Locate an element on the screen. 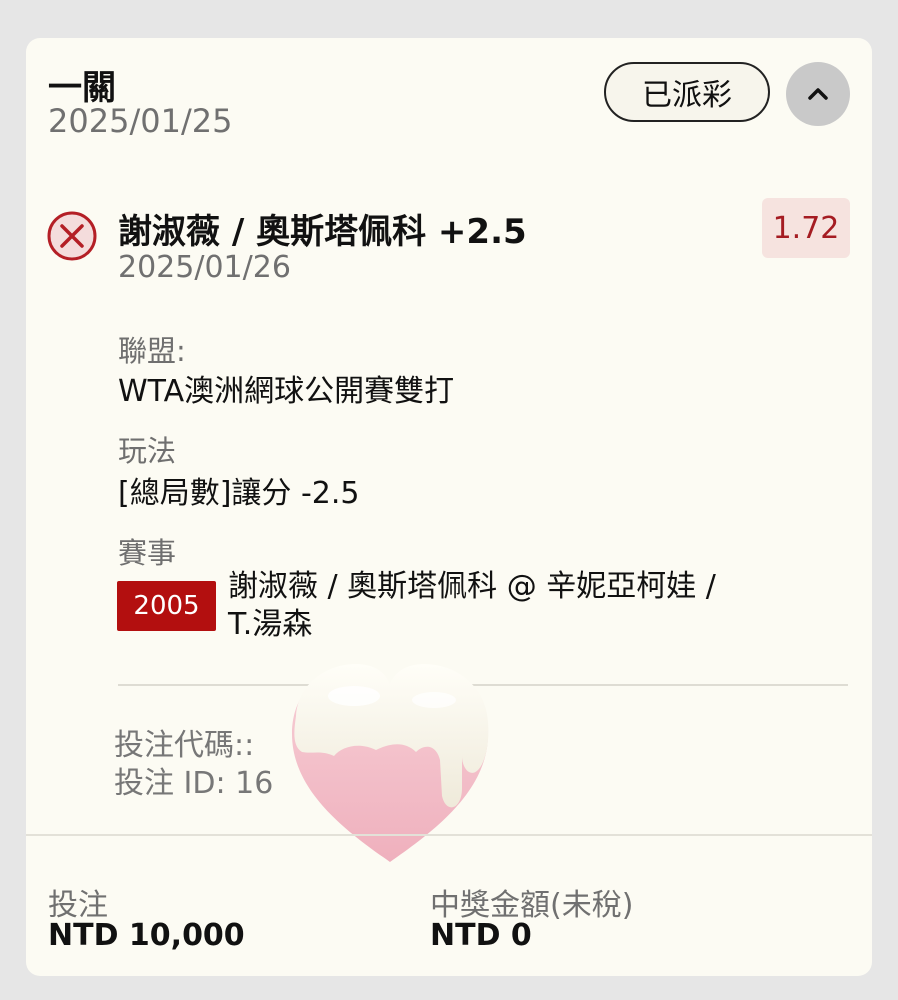 The width and height of the screenshot is (898, 1000). bet-id: 投注 ID: 16 is located at coordinates (194, 783).